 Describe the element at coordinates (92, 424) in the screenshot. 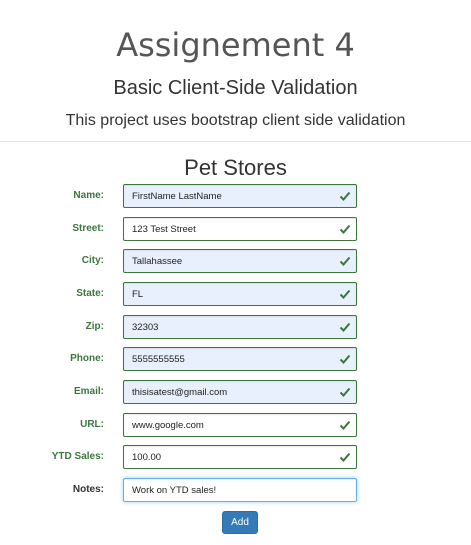

I see `url-label: URL:` at that location.